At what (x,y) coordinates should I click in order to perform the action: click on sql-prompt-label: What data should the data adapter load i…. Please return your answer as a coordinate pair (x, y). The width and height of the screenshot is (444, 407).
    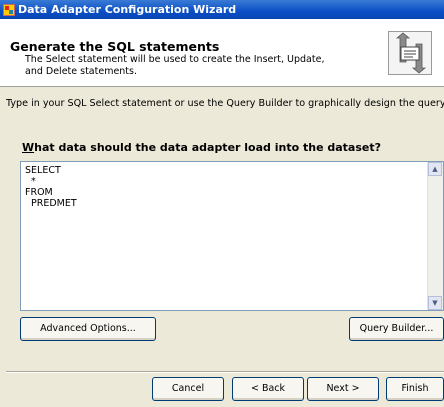
    Looking at the image, I should click on (201, 147).